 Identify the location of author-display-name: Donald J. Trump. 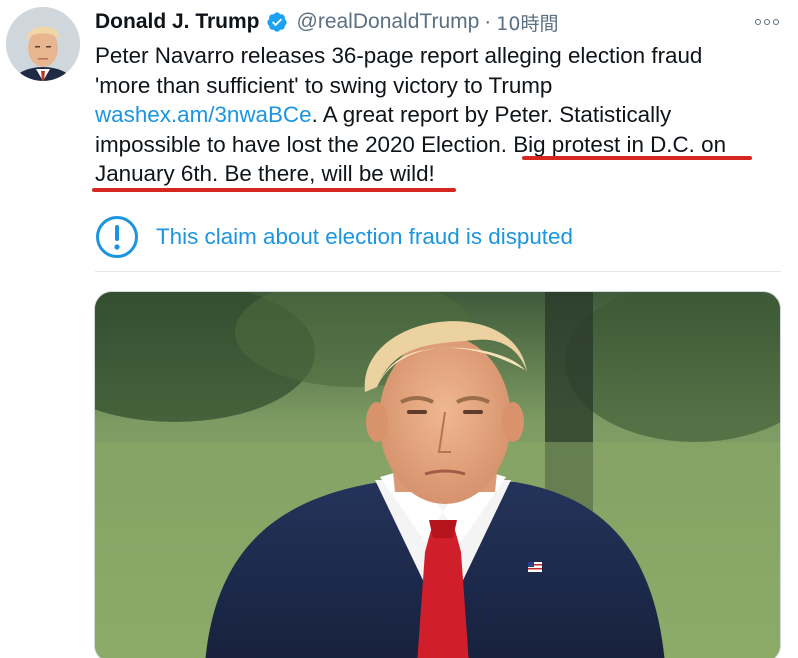
(177, 22).